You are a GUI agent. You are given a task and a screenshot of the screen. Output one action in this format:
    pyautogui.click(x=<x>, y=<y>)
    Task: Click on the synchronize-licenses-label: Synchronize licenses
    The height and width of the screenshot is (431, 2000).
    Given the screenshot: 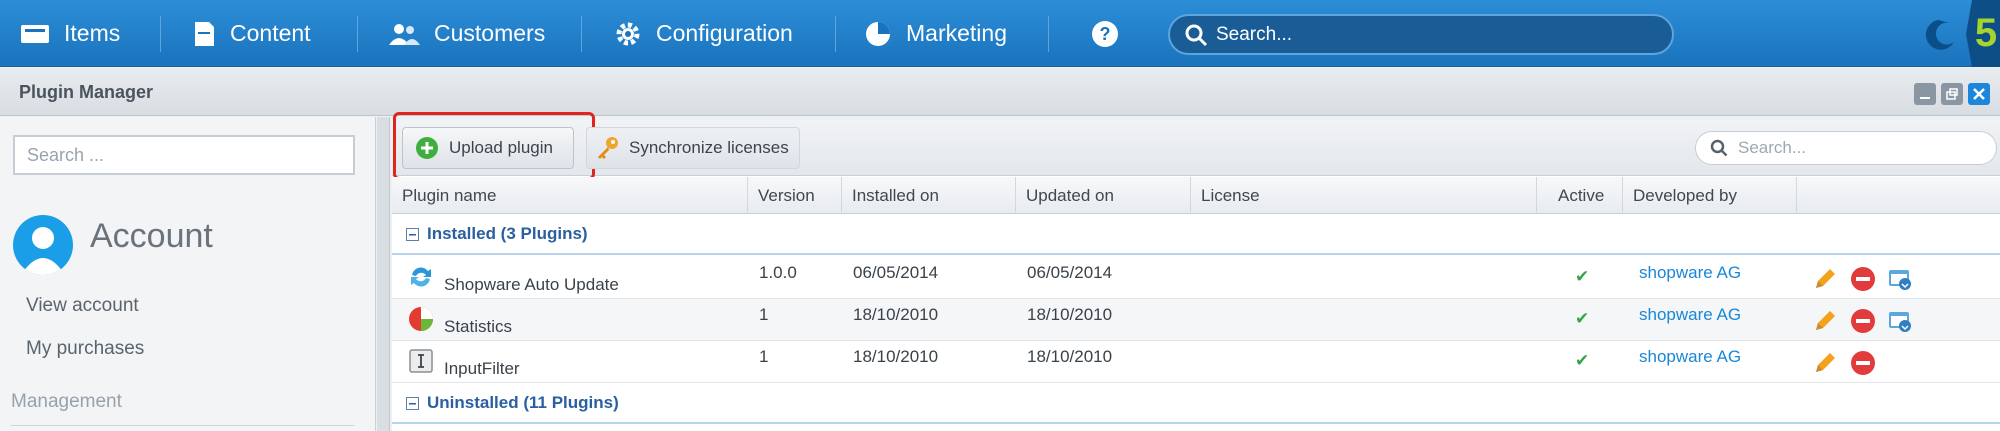 What is the action you would take?
    pyautogui.click(x=709, y=147)
    